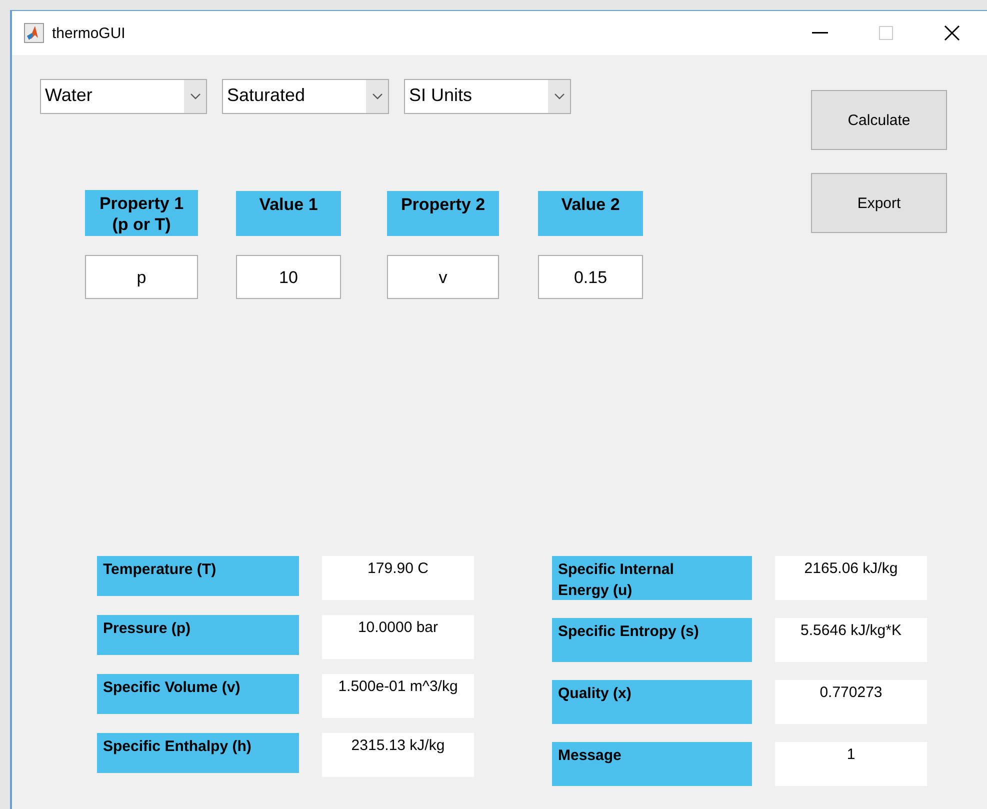 The height and width of the screenshot is (809, 987). What do you see at coordinates (141, 213) in the screenshot?
I see `input-label: Property 1 (p or T)` at bounding box center [141, 213].